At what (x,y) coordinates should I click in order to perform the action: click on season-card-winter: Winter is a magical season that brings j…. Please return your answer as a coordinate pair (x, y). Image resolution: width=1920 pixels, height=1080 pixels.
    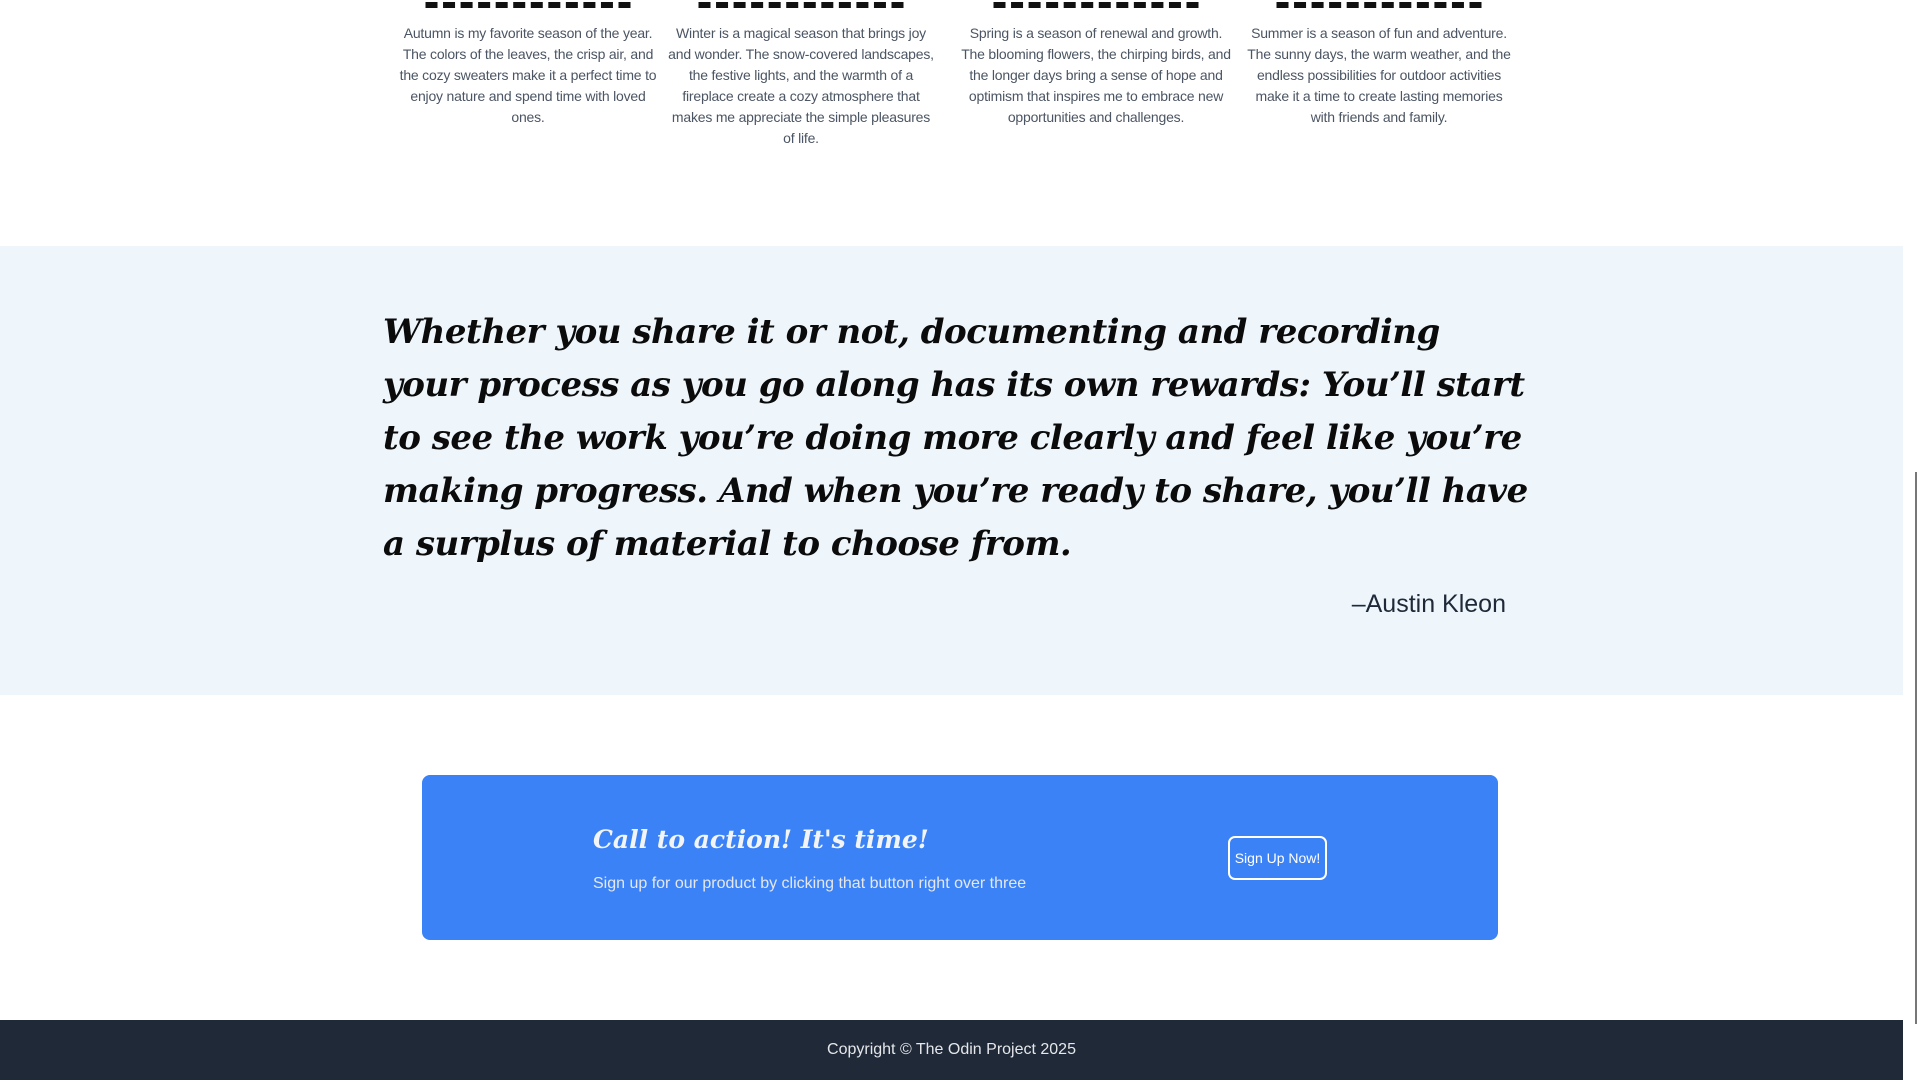
    Looking at the image, I should click on (801, 74).